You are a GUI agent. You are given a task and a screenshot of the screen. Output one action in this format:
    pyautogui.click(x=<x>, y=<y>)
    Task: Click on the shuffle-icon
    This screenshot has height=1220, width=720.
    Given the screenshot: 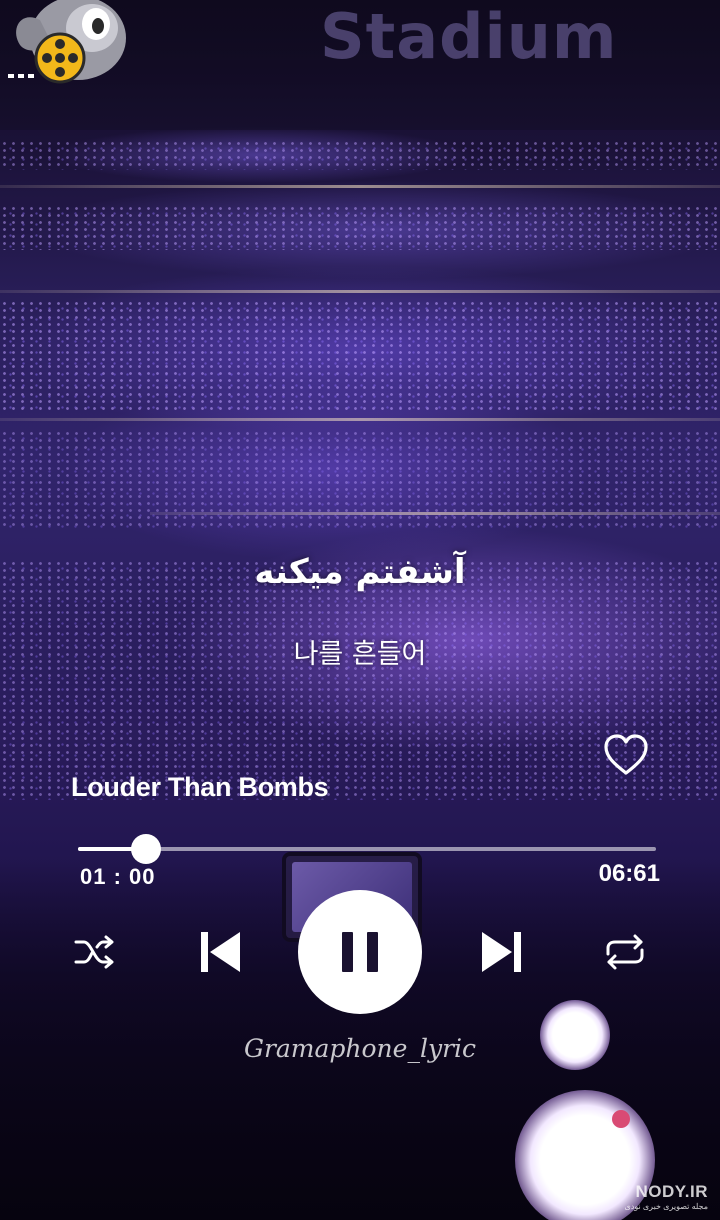 What is the action you would take?
    pyautogui.click(x=95, y=952)
    